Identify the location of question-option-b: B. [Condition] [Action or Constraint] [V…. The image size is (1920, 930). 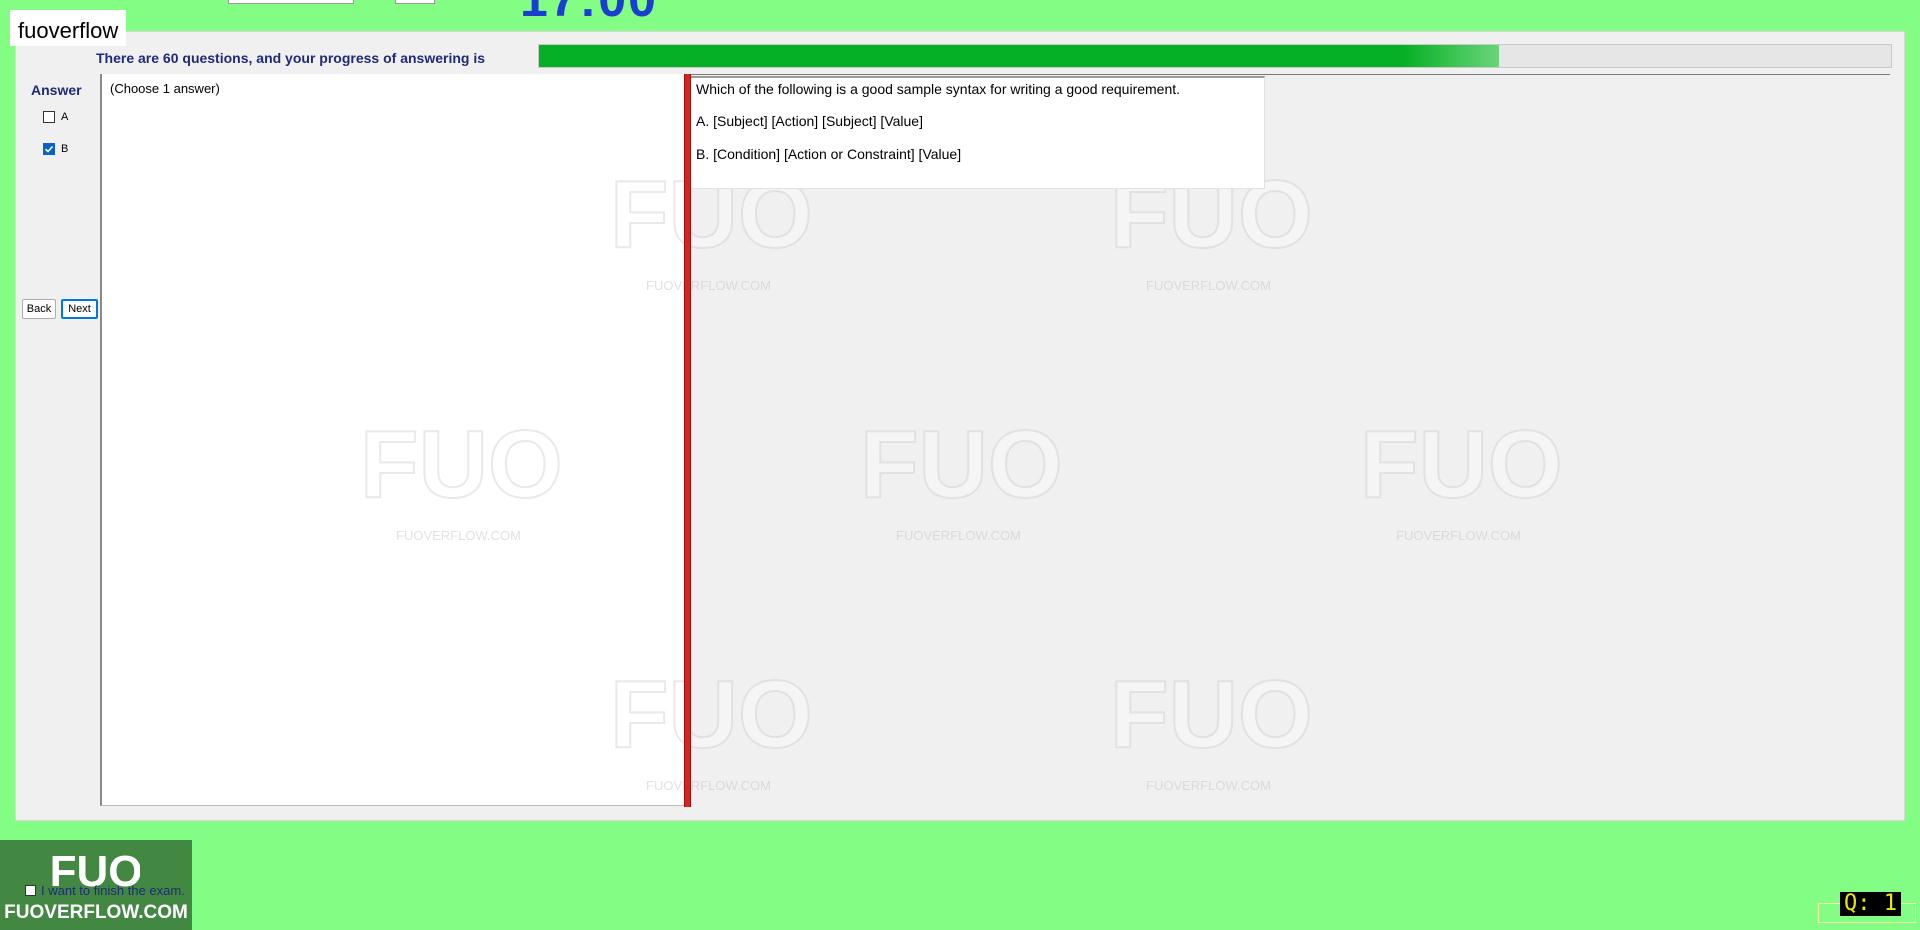
(829, 154).